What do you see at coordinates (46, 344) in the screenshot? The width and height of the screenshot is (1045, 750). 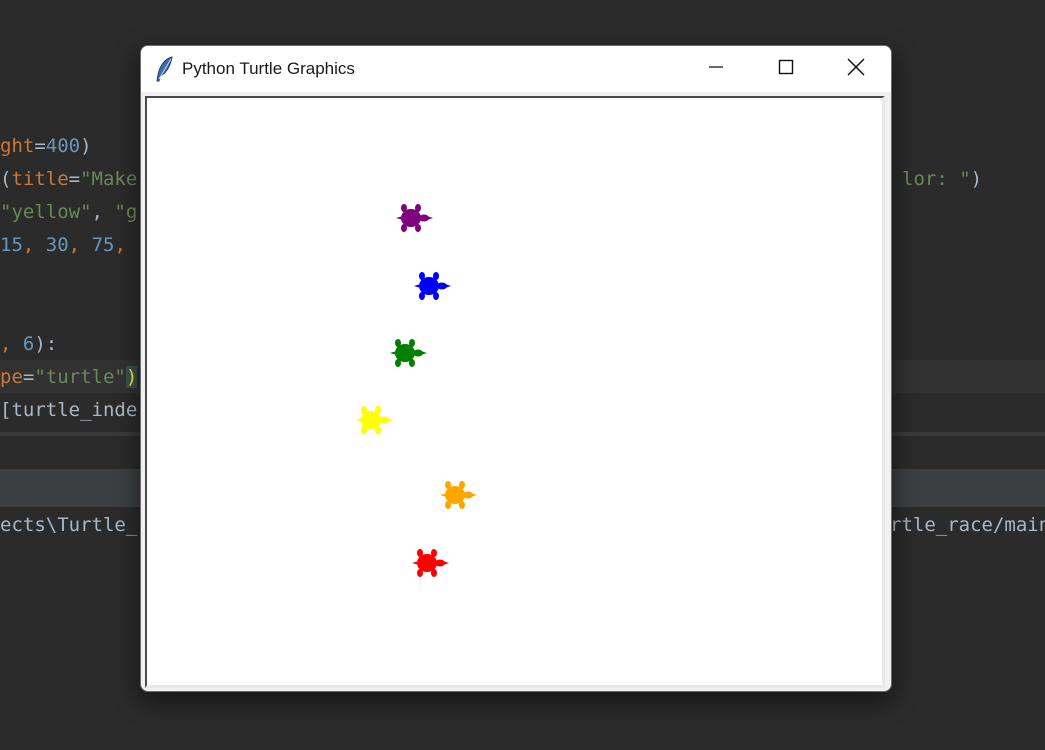 I see `code-token: ):` at bounding box center [46, 344].